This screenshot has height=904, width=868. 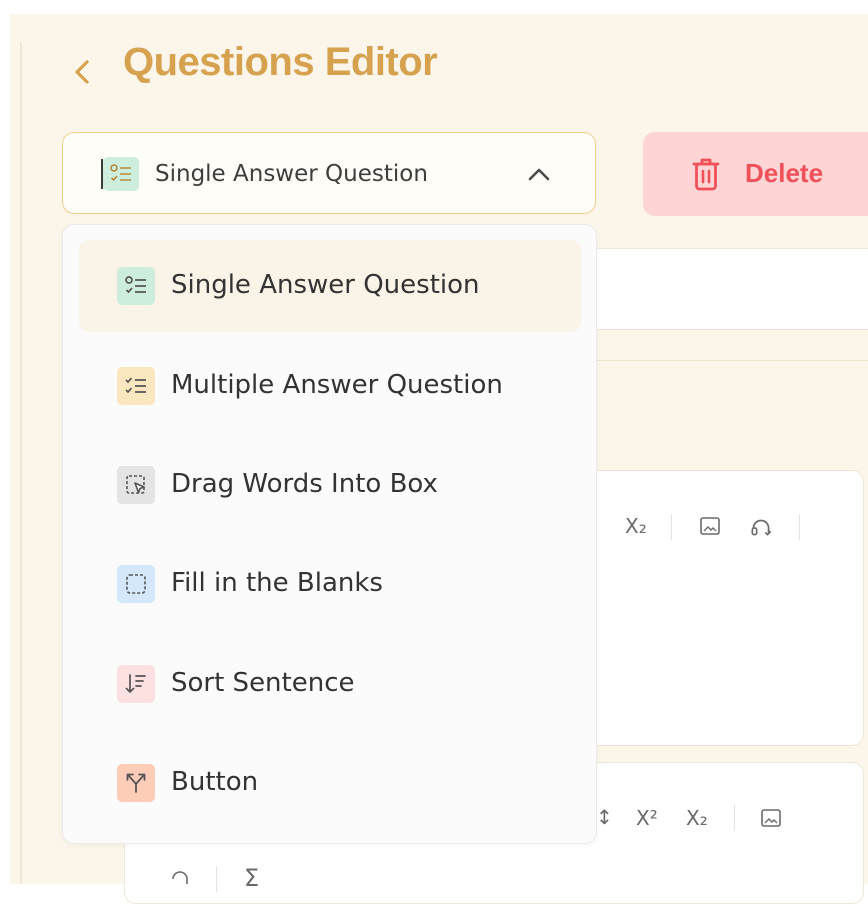 What do you see at coordinates (291, 174) in the screenshot?
I see `select-value: Single Answer Question` at bounding box center [291, 174].